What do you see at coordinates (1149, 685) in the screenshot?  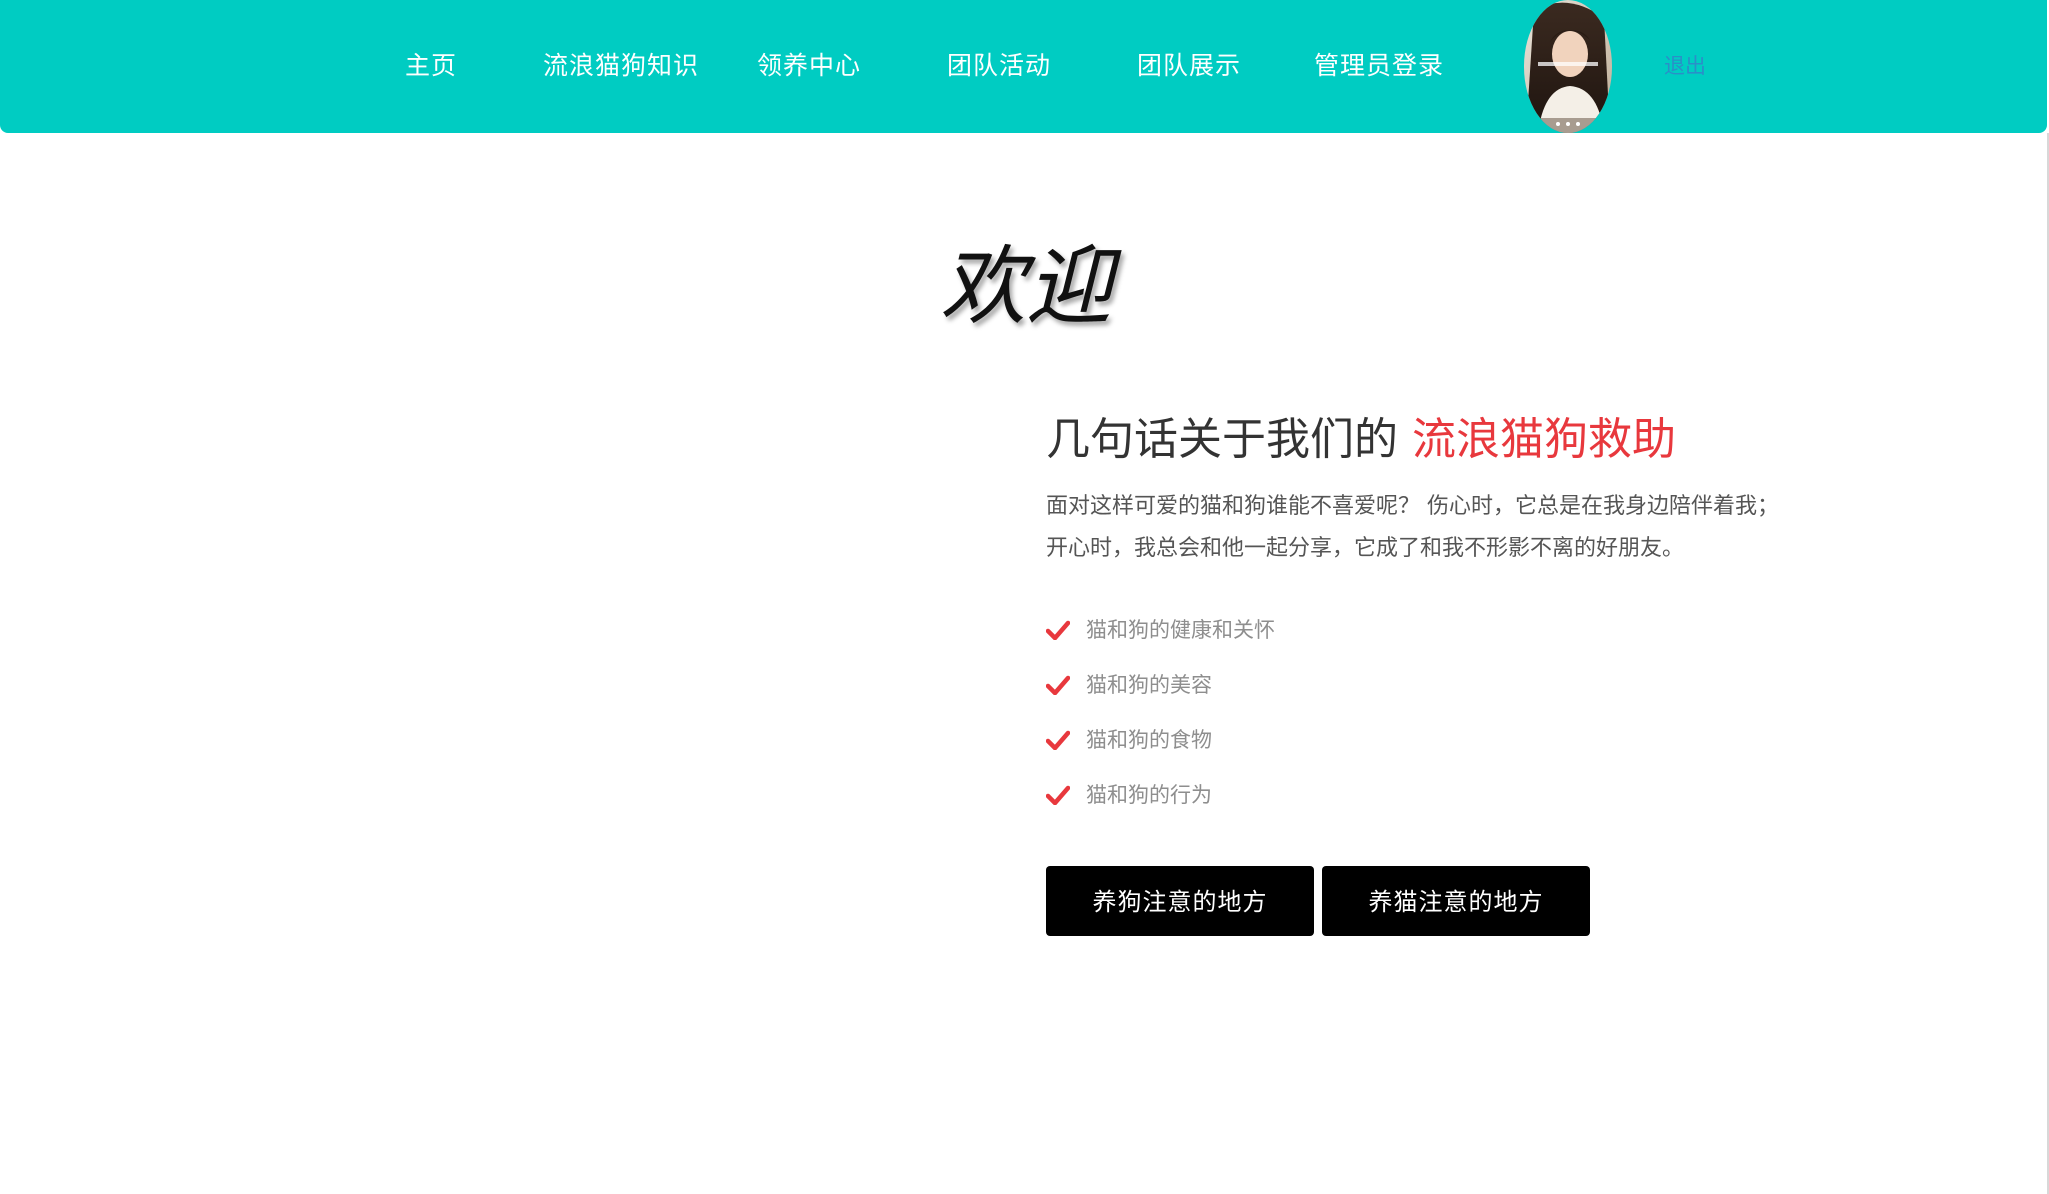 I see `feature-label: 猫和狗的美容` at bounding box center [1149, 685].